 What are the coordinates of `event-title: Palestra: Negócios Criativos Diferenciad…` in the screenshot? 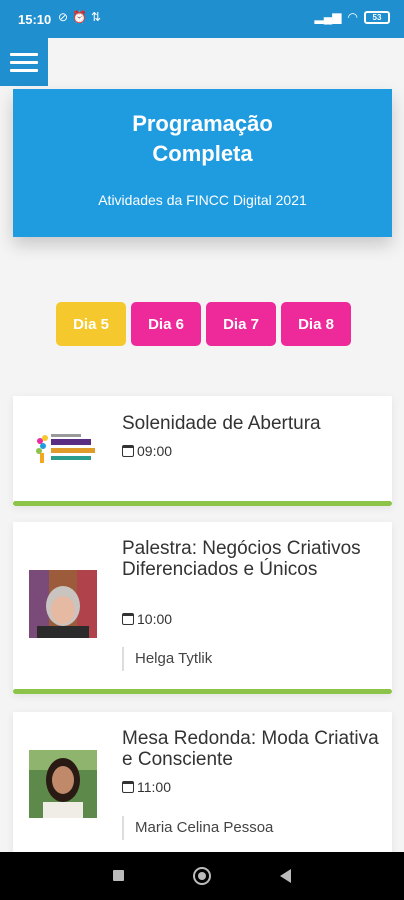 It's located at (241, 559).